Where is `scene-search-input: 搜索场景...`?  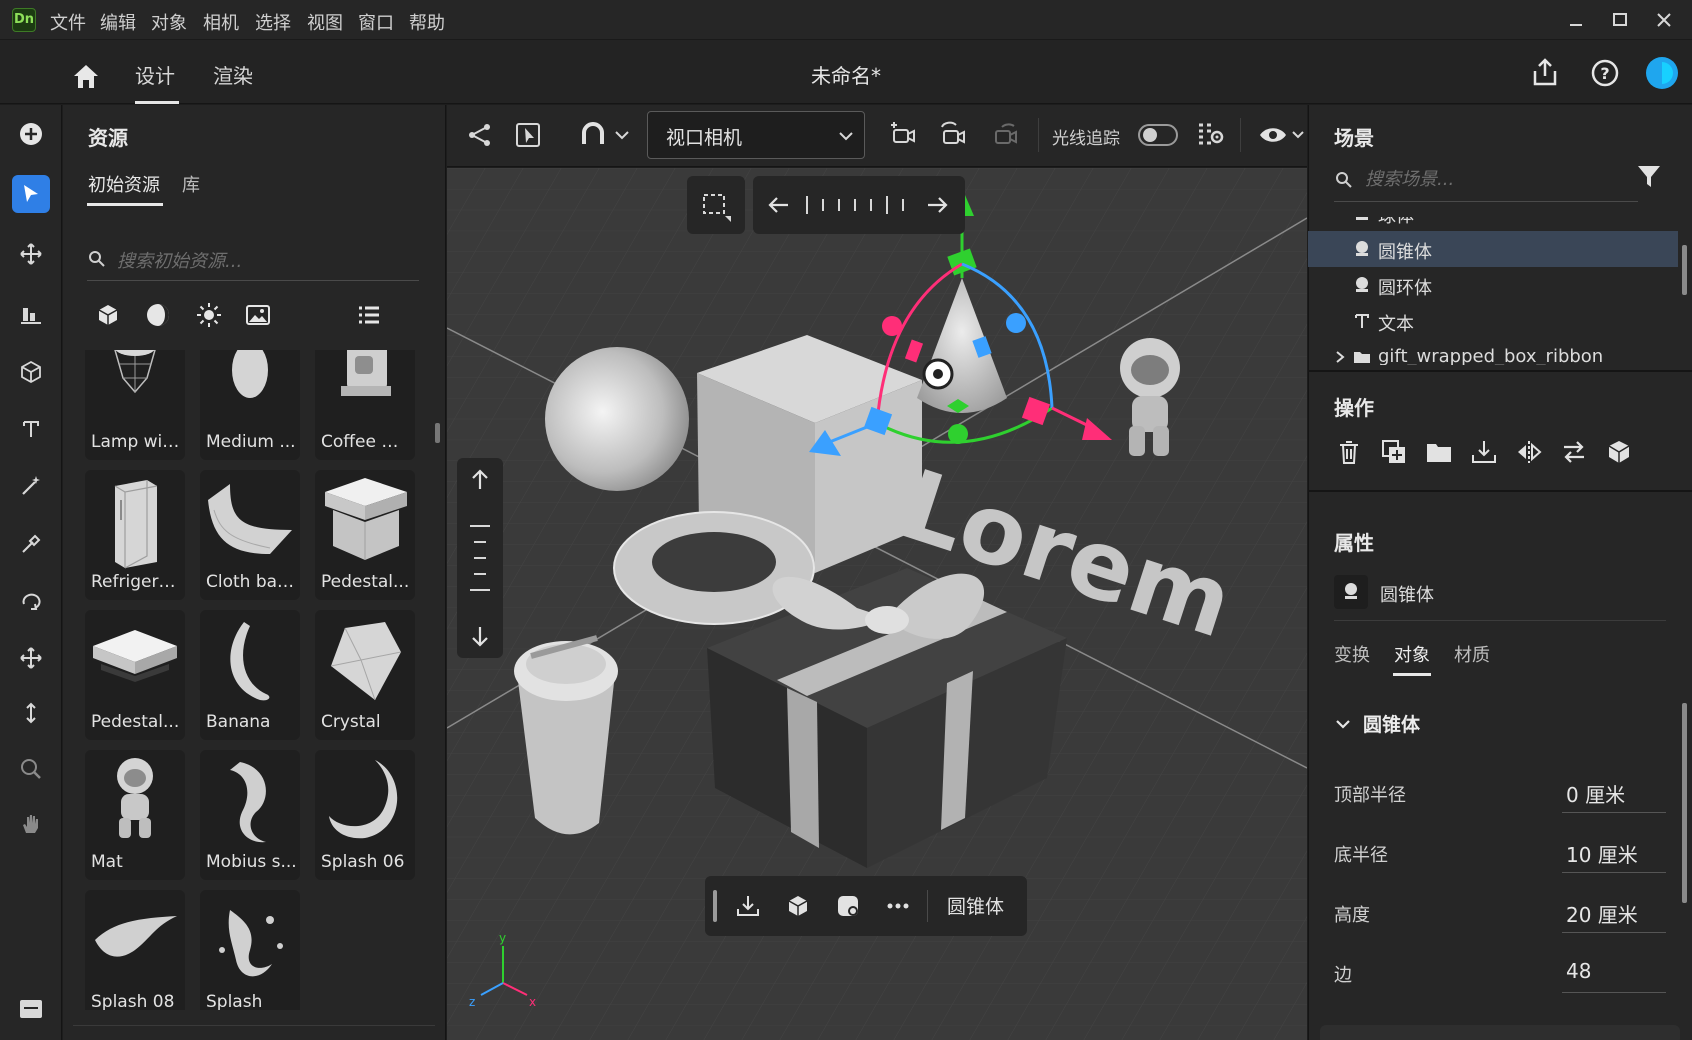
scene-search-input: 搜索场景... is located at coordinates (1409, 178).